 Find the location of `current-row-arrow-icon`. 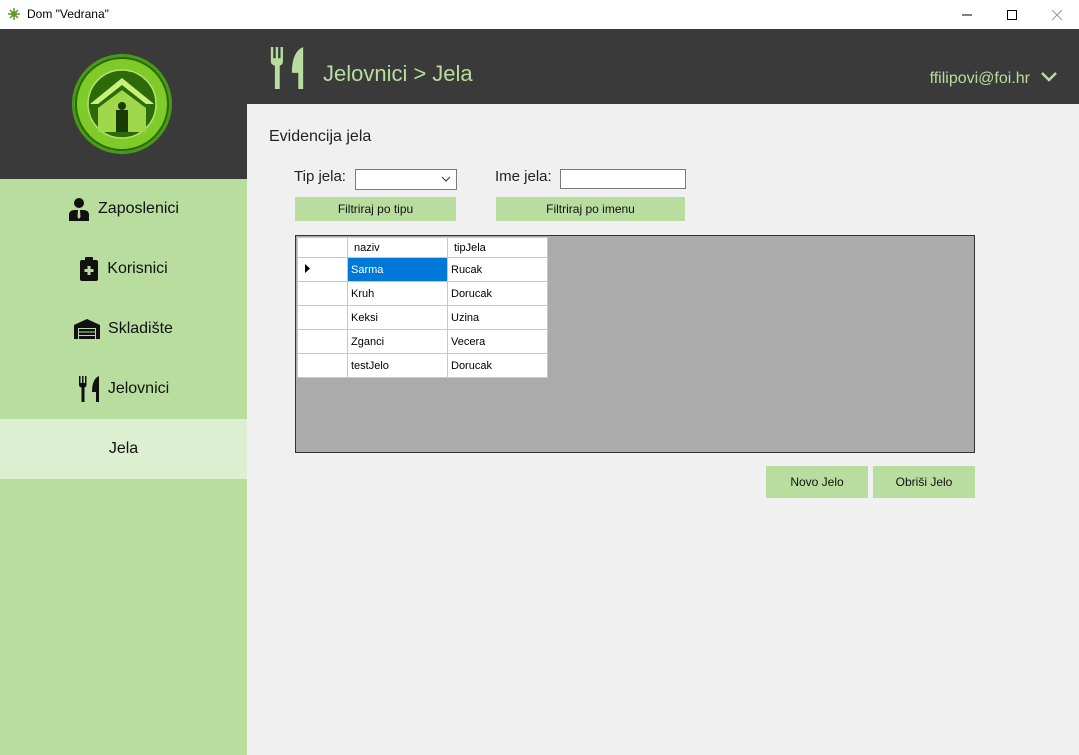

current-row-arrow-icon is located at coordinates (307, 268).